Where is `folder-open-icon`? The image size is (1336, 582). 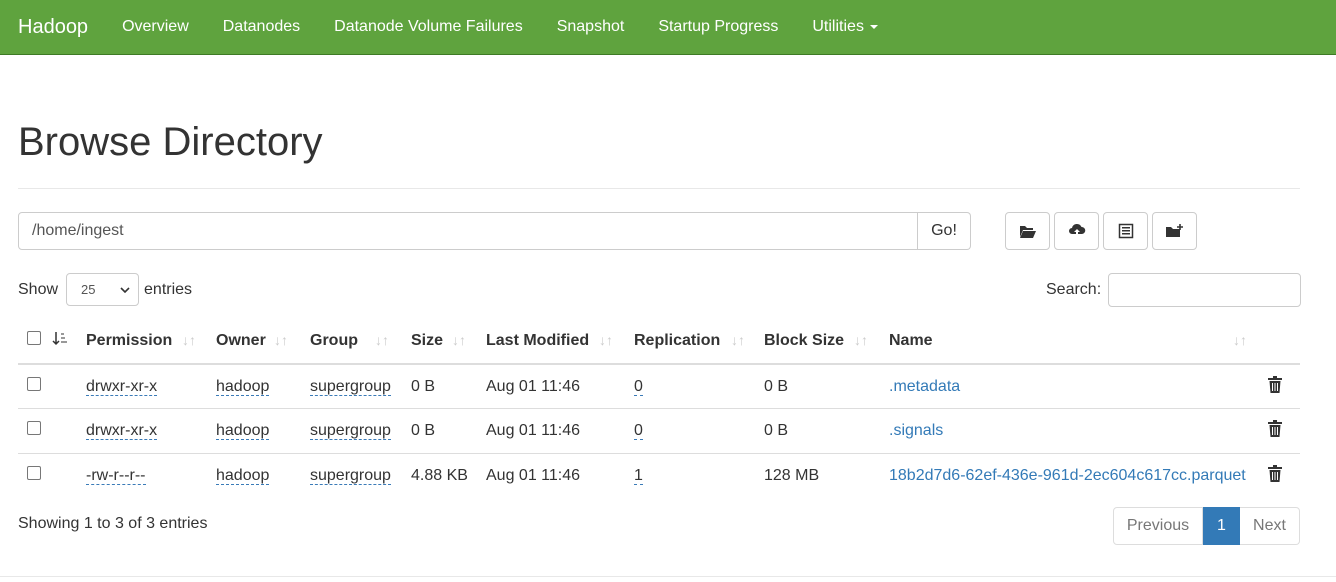 folder-open-icon is located at coordinates (1027, 231).